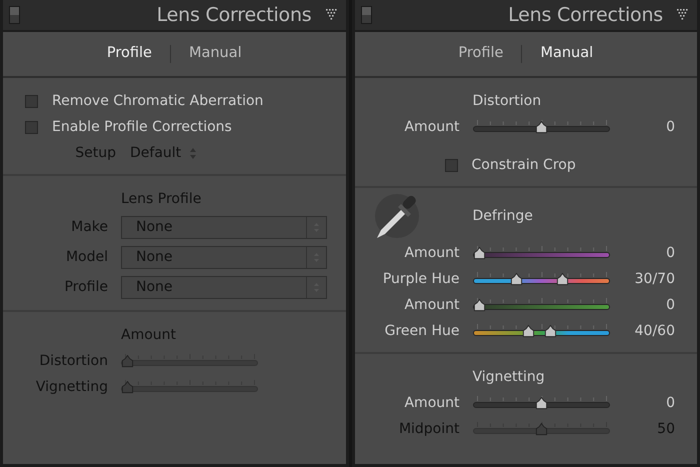 The image size is (700, 467). Describe the element at coordinates (507, 101) in the screenshot. I see `section-heading: Distortion` at that location.